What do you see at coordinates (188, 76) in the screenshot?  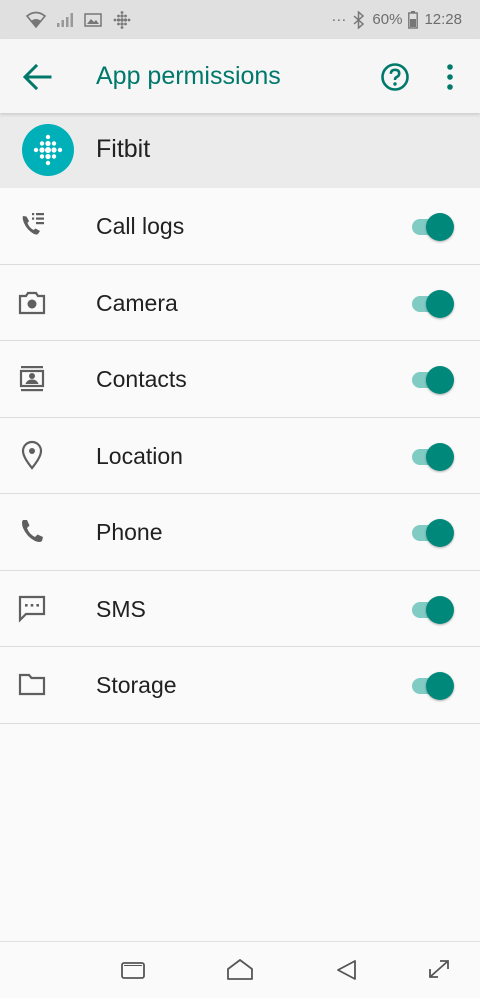 I see `page-title: App permissions` at bounding box center [188, 76].